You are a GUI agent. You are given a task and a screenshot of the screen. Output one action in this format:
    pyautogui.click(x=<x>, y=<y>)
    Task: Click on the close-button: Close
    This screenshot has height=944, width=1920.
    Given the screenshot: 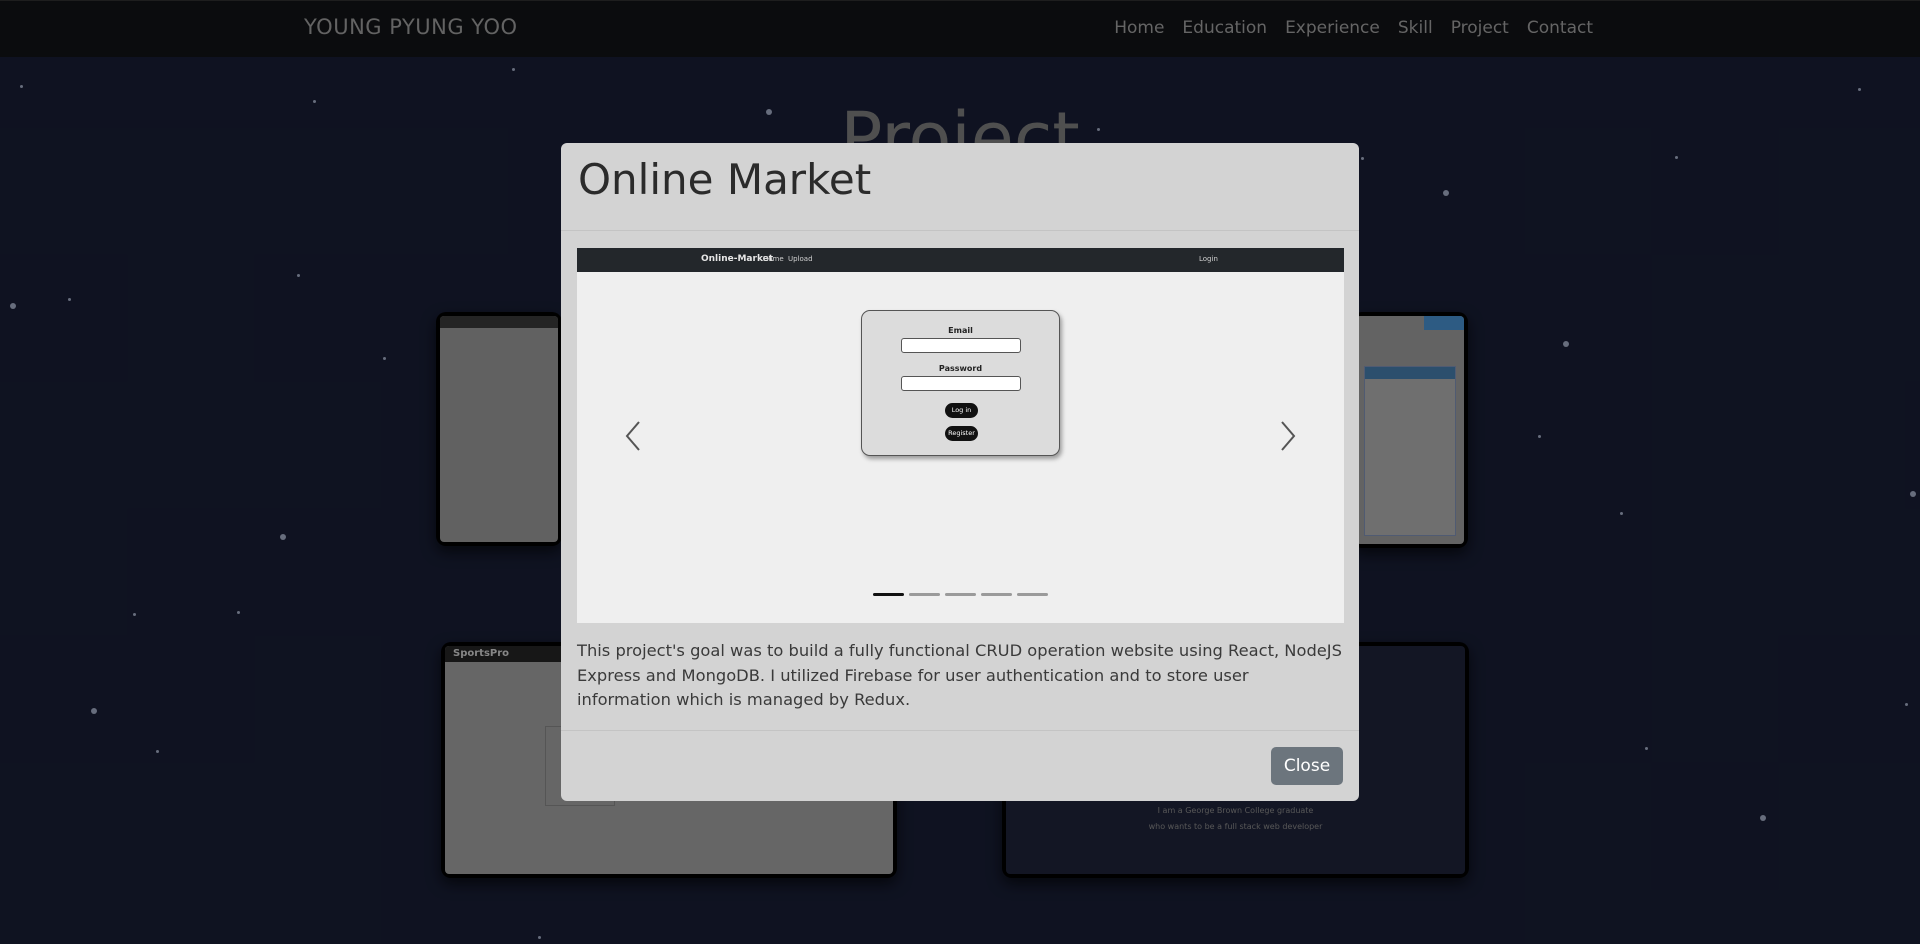 What is the action you would take?
    pyautogui.click(x=1307, y=766)
    